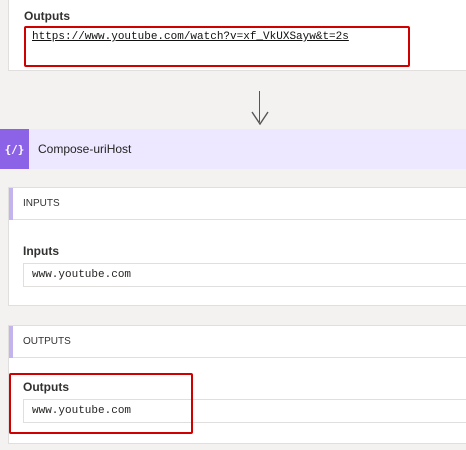 The width and height of the screenshot is (466, 450). Describe the element at coordinates (47, 341) in the screenshot. I see `outputs-section-title: OUTPUTS` at that location.